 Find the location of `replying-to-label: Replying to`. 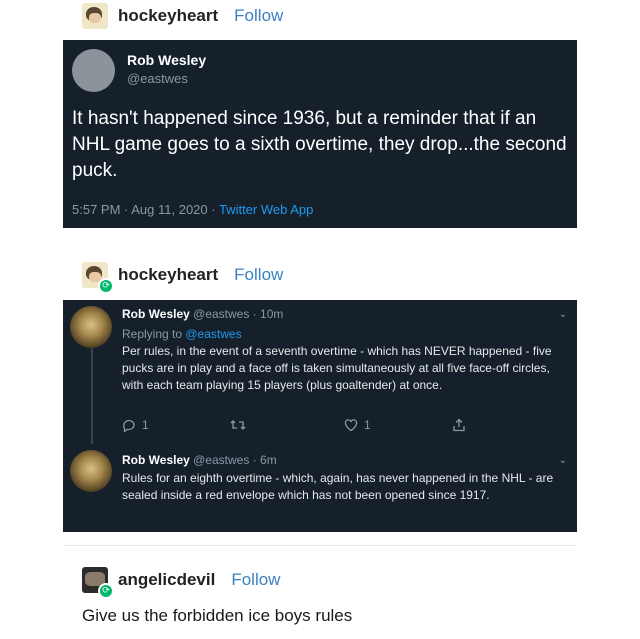

replying-to-label: Replying to is located at coordinates (154, 334).